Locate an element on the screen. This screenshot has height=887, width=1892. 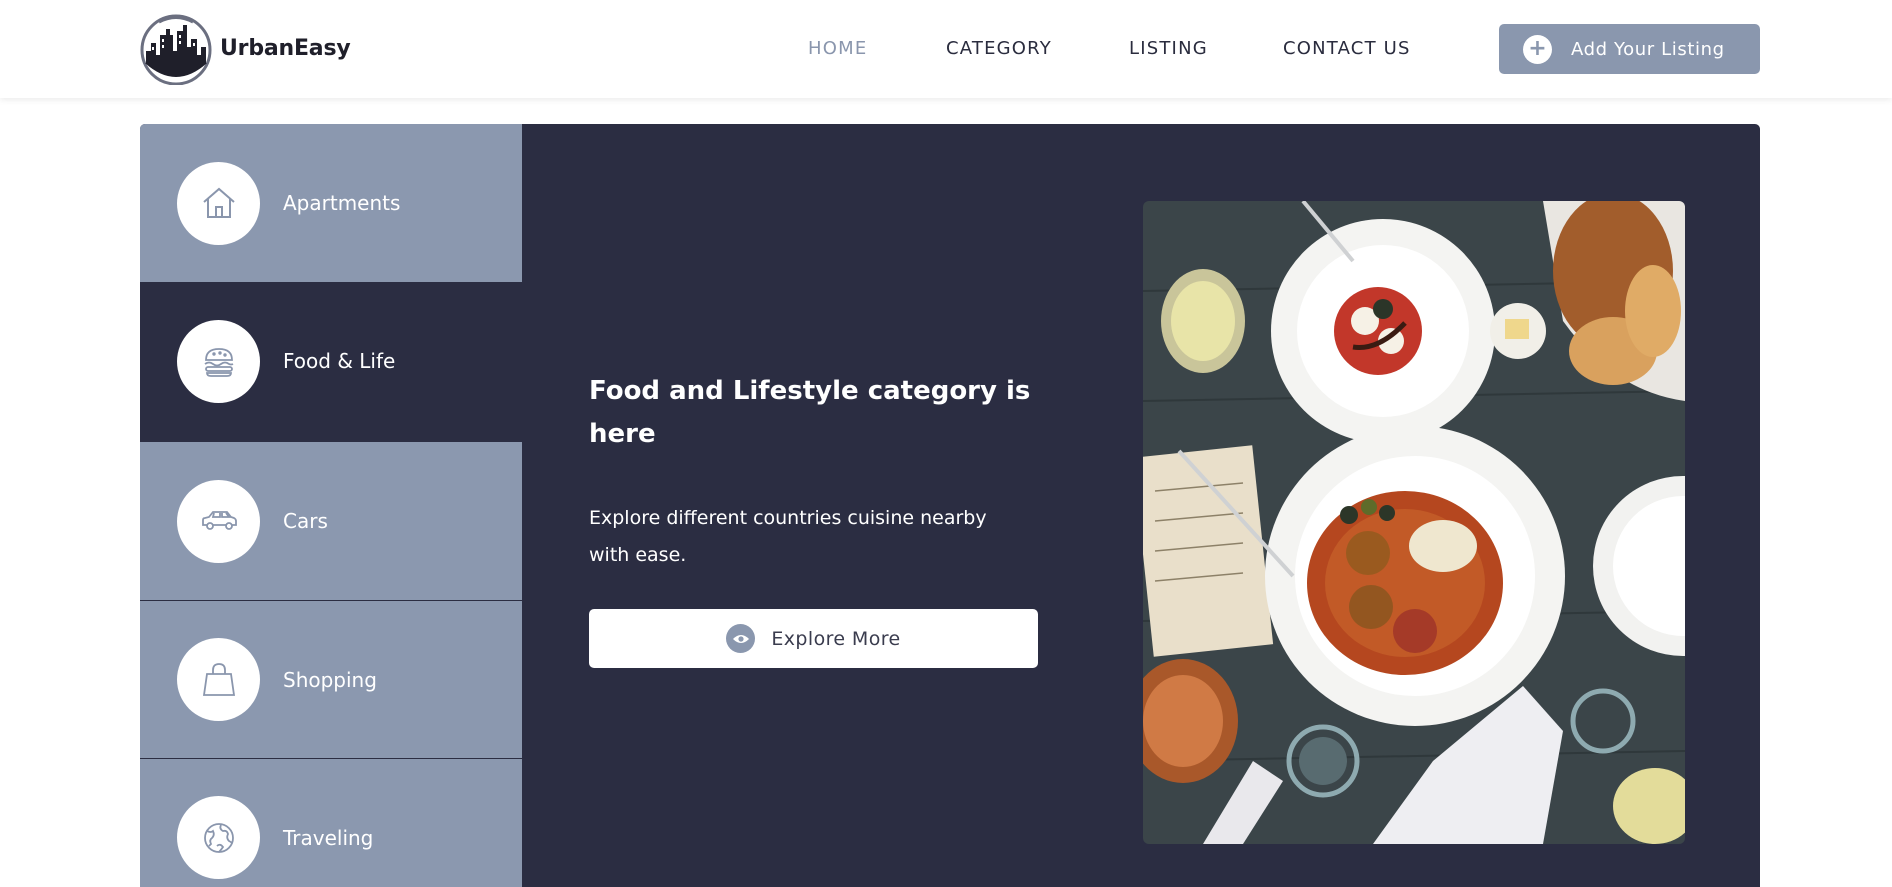
category-shopping: Shopping is located at coordinates (331, 679).